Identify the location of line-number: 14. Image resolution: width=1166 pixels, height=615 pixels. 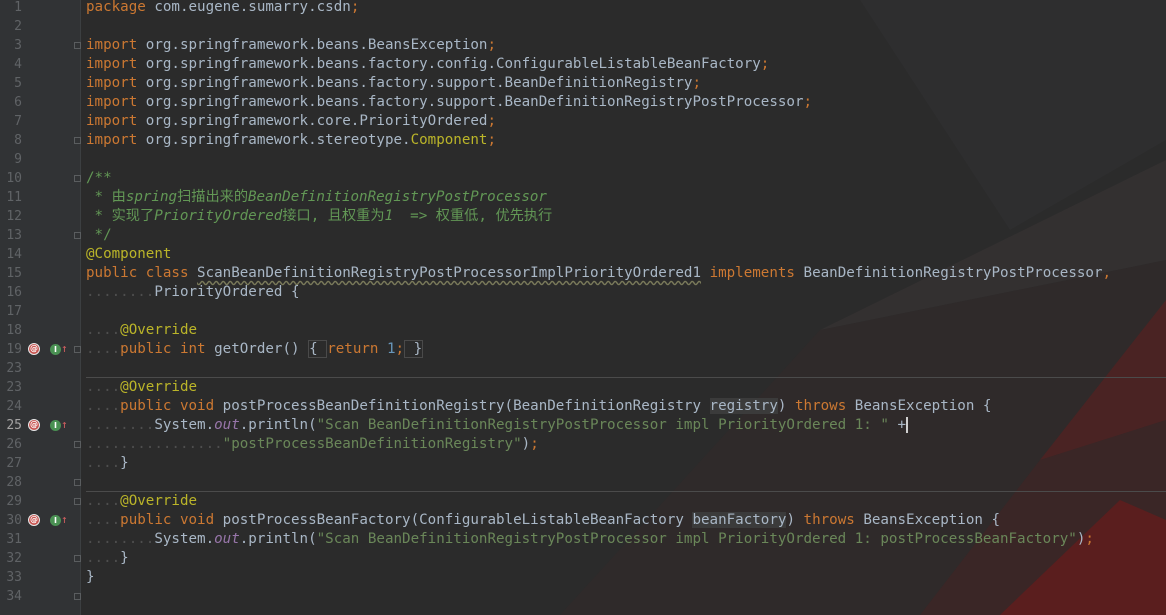
(11, 254).